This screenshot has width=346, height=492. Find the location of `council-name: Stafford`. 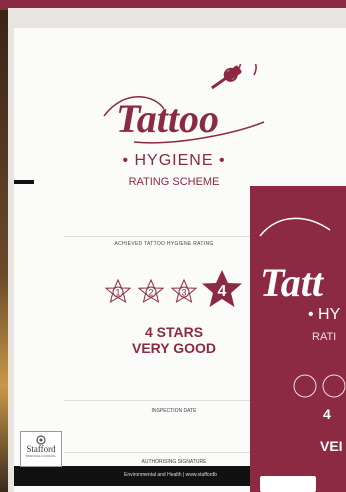

council-name: Stafford is located at coordinates (41, 449).